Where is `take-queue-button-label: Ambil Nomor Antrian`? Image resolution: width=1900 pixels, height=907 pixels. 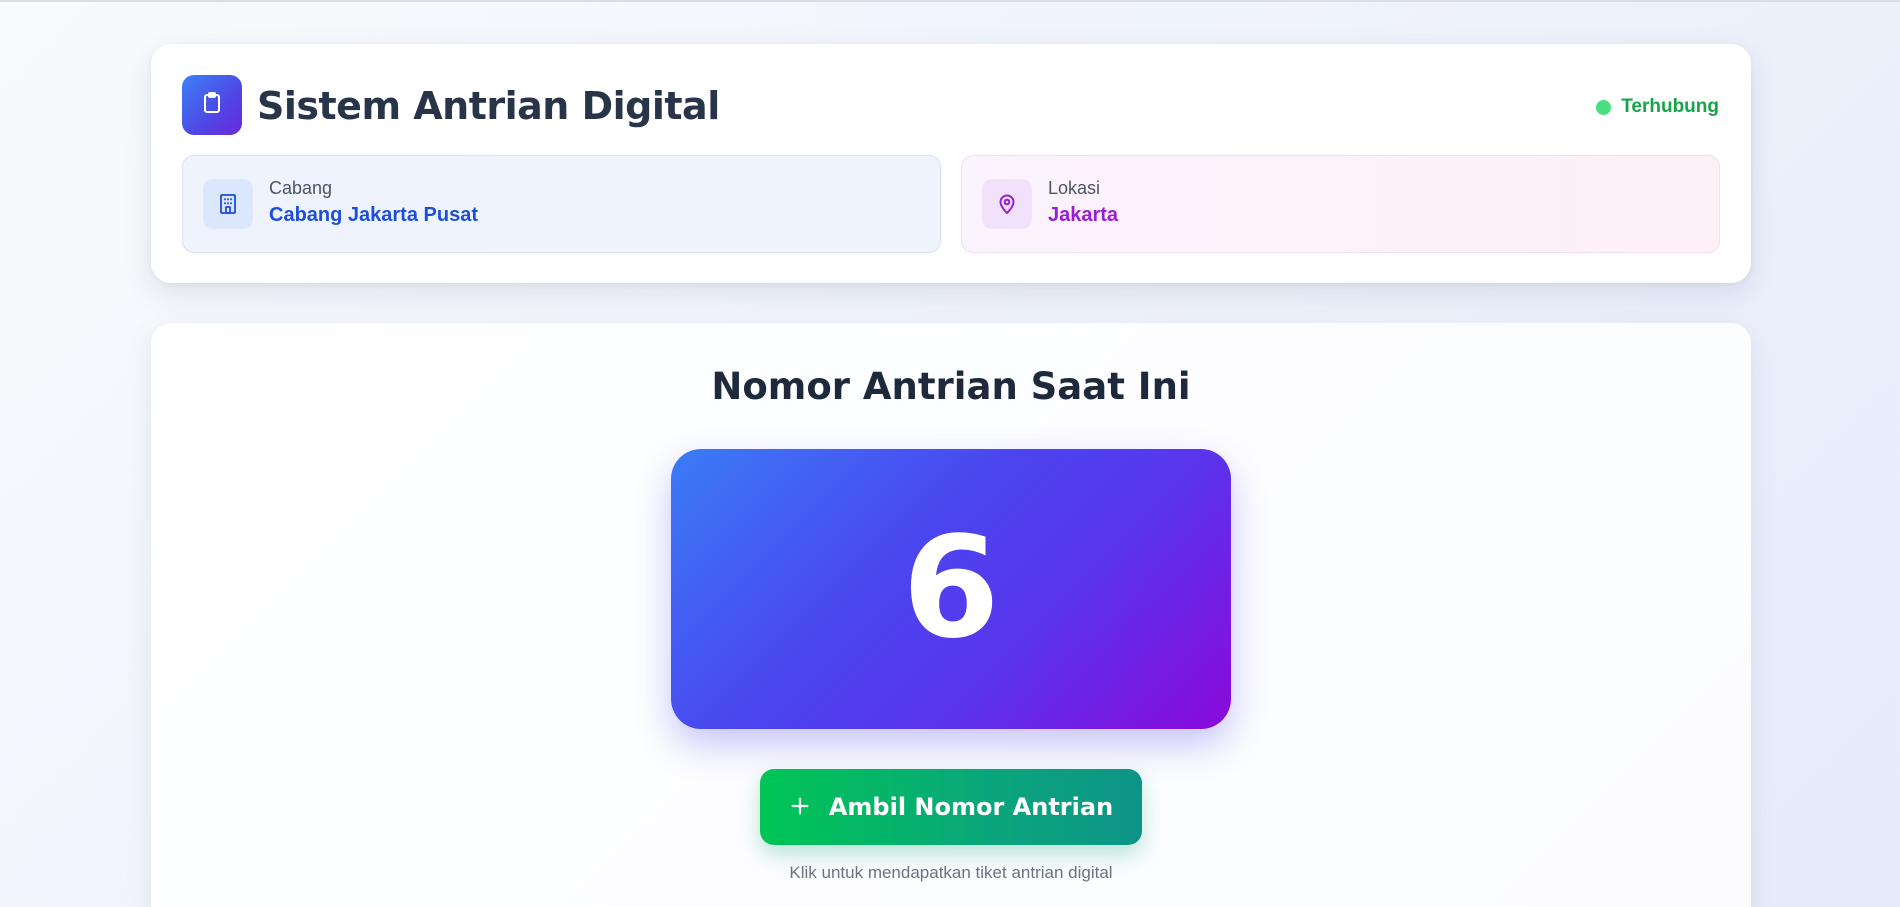 take-queue-button-label: Ambil Nomor Antrian is located at coordinates (971, 807).